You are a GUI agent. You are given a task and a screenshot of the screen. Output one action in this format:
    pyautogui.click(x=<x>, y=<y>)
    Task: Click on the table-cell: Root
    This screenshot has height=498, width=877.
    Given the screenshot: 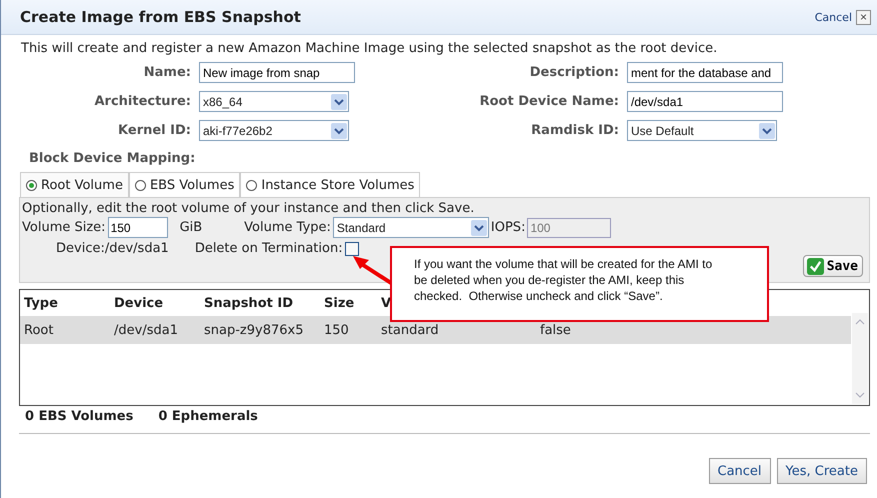 What is the action you would take?
    pyautogui.click(x=39, y=330)
    